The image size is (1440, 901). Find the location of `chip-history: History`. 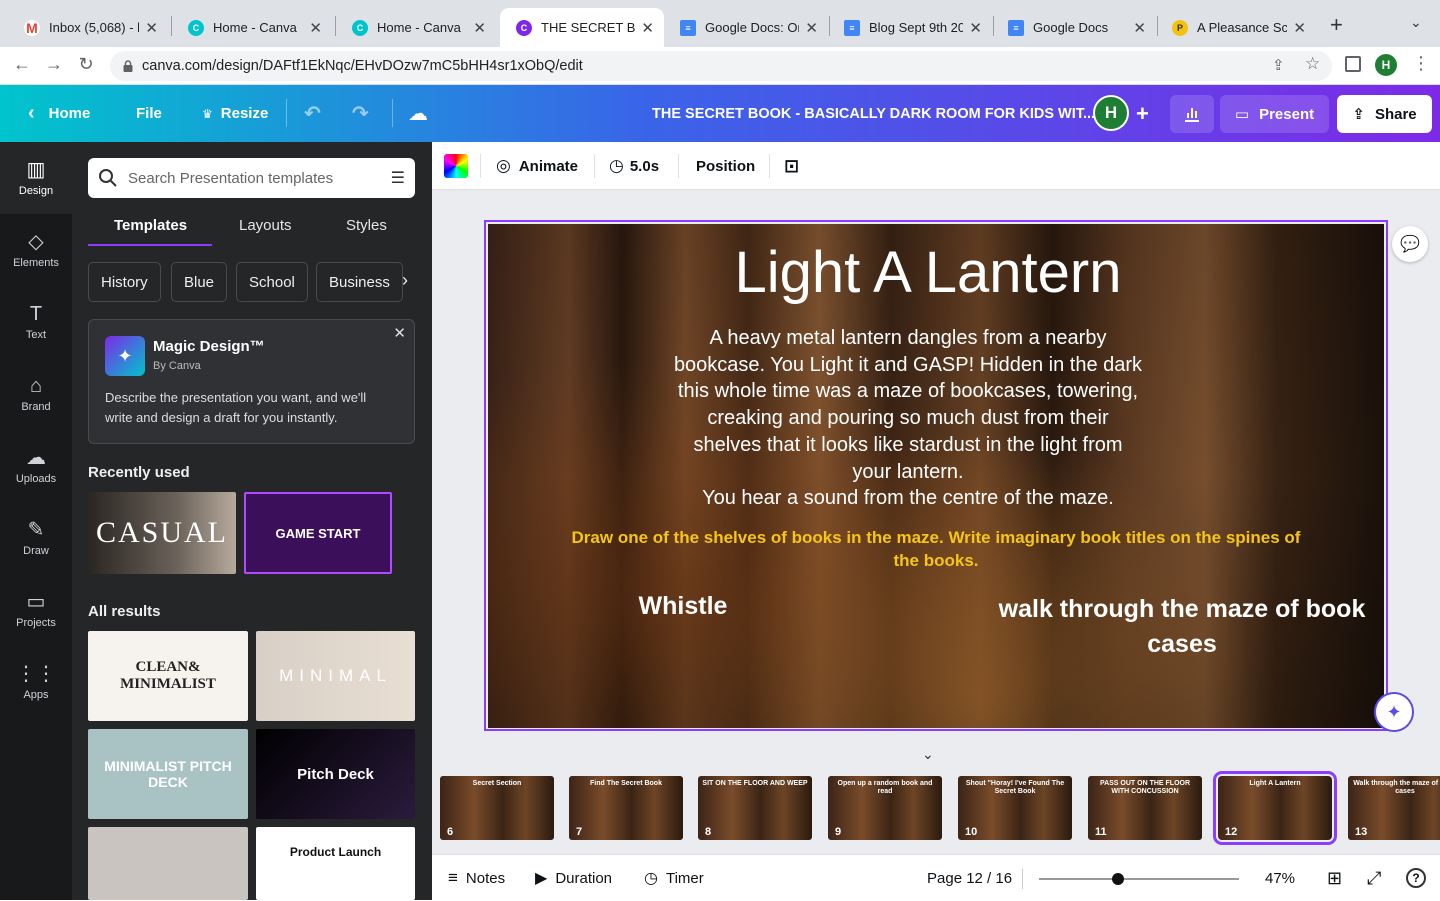

chip-history: History is located at coordinates (124, 282).